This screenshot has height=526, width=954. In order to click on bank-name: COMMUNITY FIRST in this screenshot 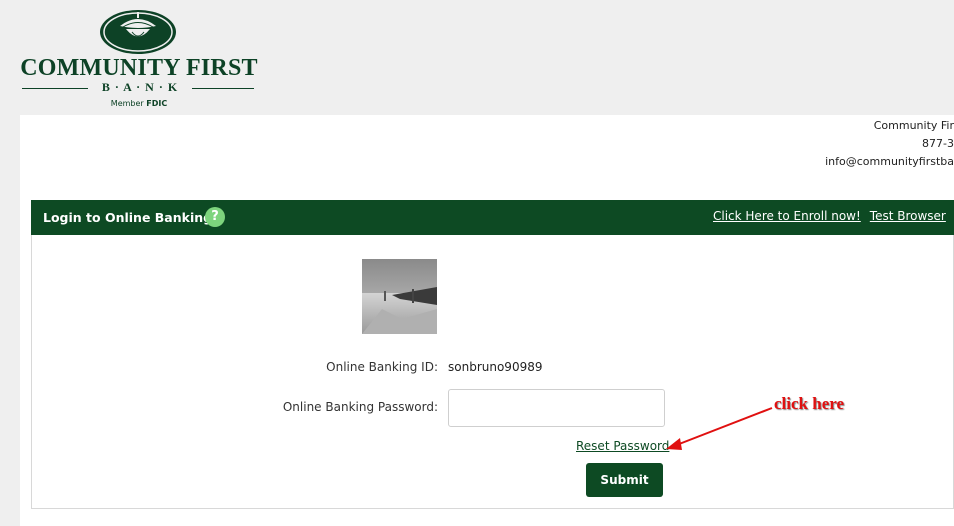, I will do `click(139, 68)`.